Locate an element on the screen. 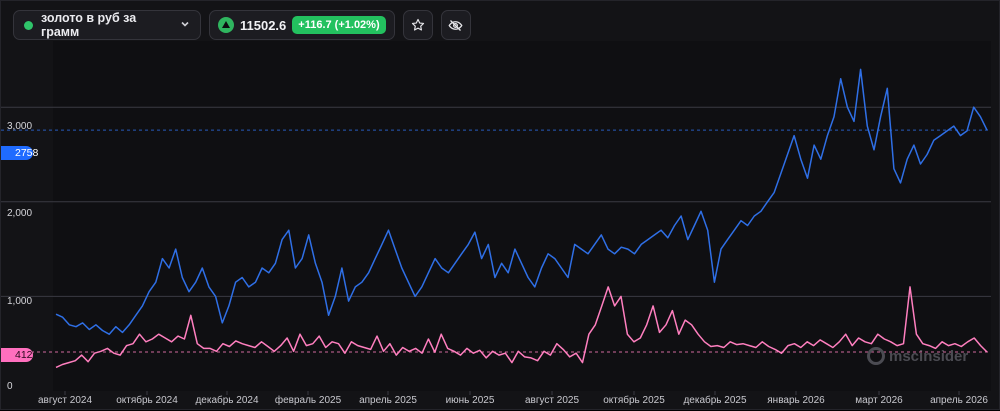  last-value-badge-blue: 2758 is located at coordinates (19, 153).